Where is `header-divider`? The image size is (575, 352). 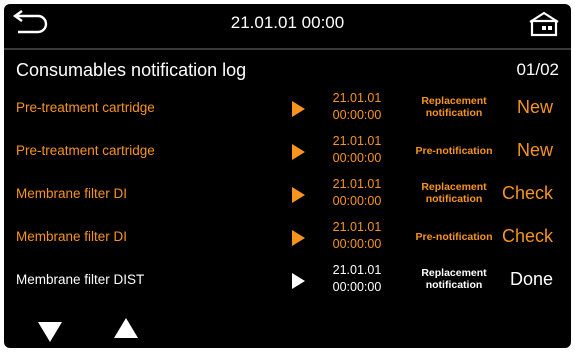
header-divider is located at coordinates (287, 49).